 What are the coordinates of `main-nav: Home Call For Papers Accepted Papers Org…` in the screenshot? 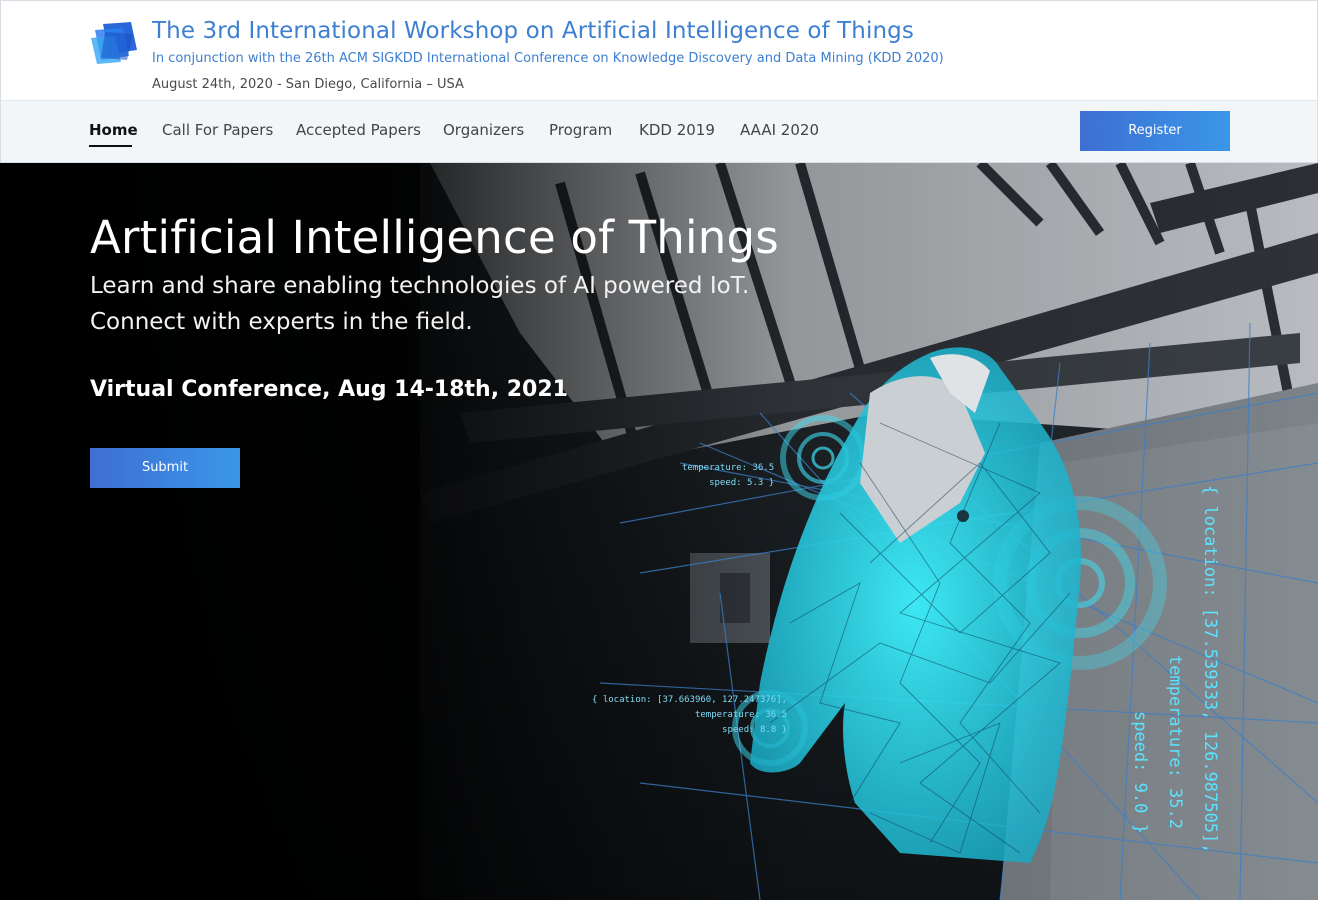 It's located at (659, 131).